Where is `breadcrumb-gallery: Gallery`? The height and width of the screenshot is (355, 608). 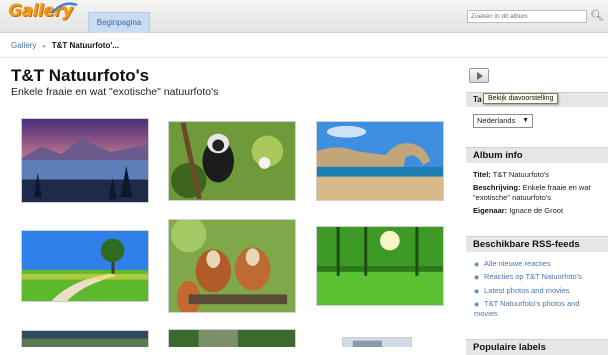
breadcrumb-gallery: Gallery is located at coordinates (23, 45).